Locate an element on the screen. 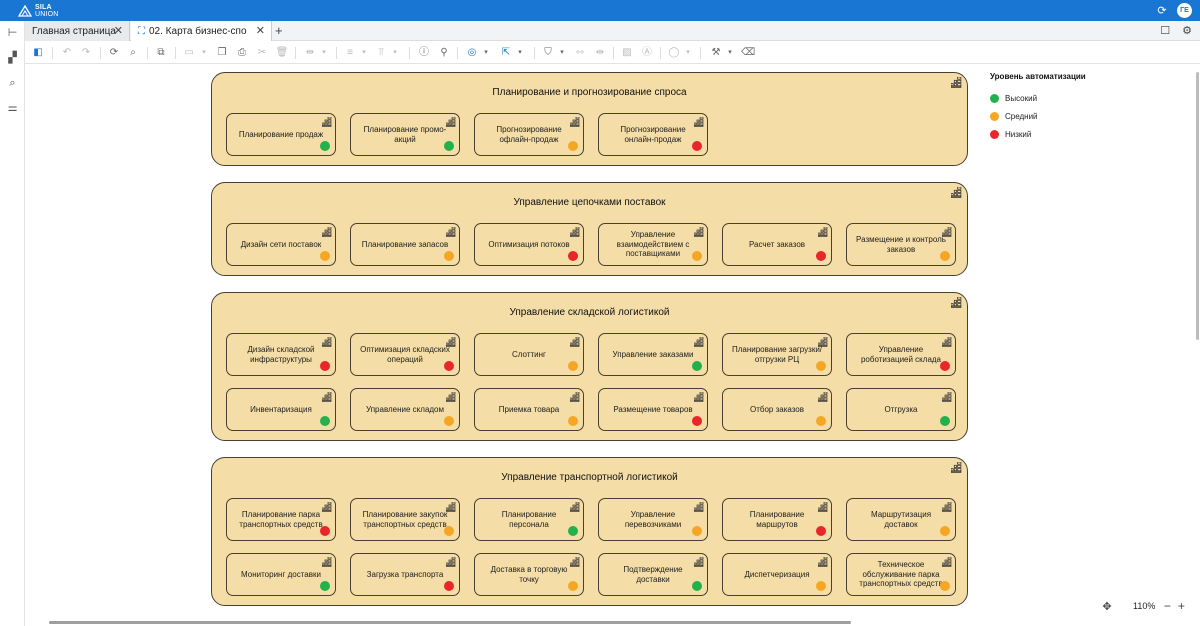  user-avatar: ГЕ is located at coordinates (1184, 10).